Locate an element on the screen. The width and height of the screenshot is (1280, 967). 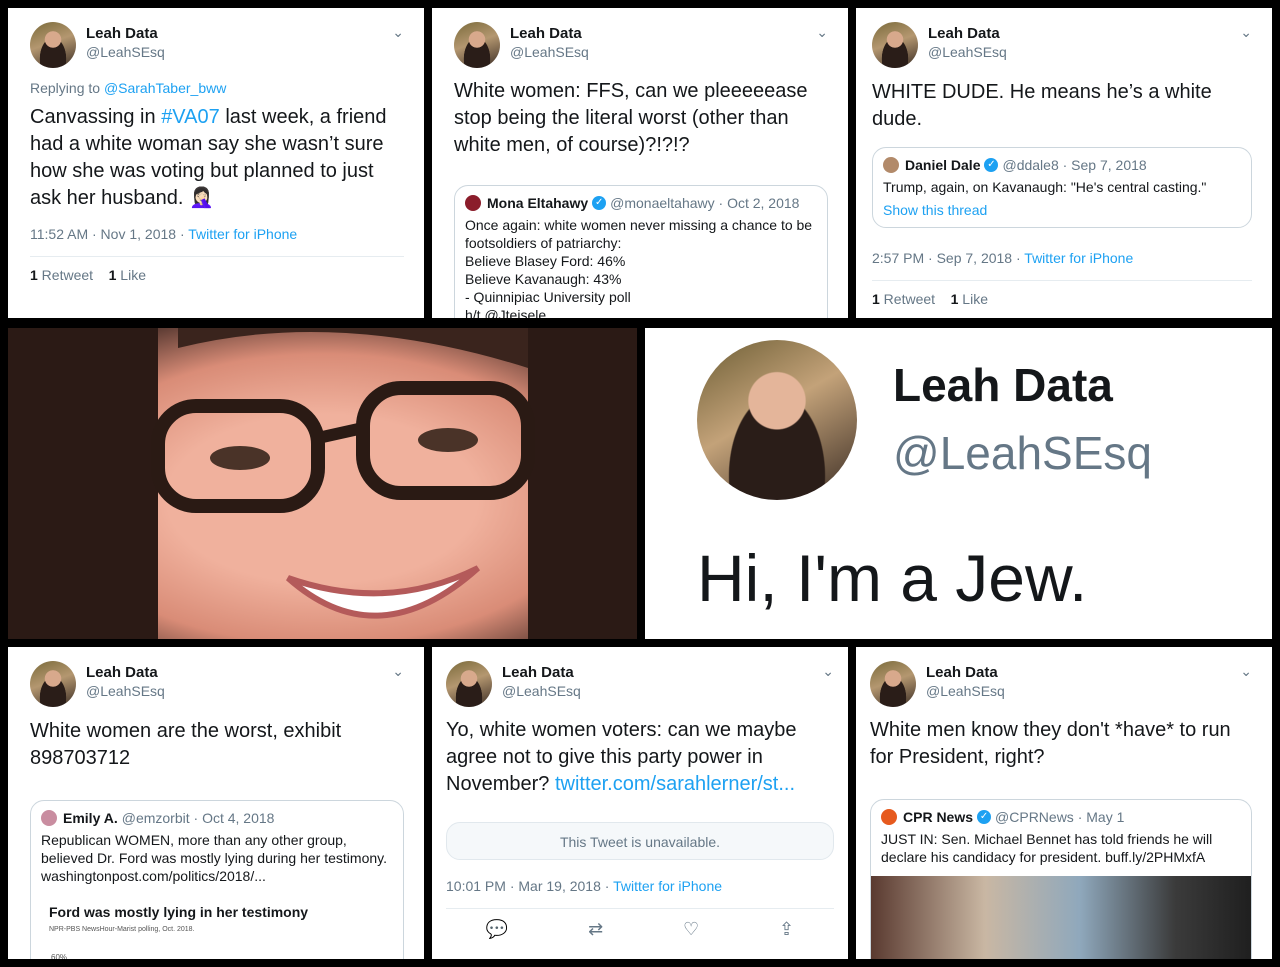
share-icon: ⇪ is located at coordinates (786, 929).